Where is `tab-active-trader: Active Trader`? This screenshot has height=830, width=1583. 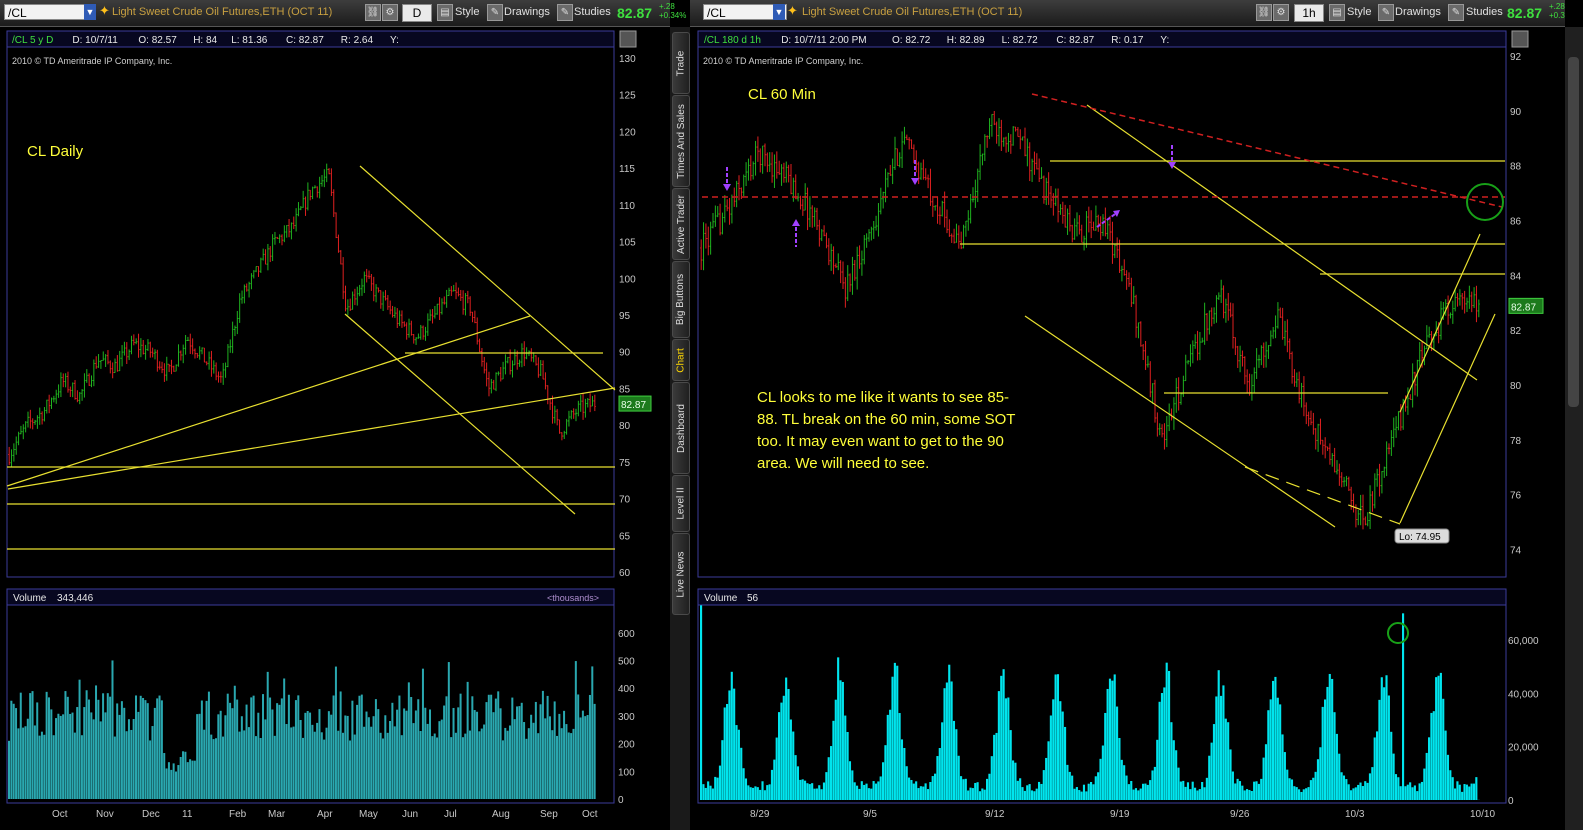
tab-active-trader: Active Trader is located at coordinates (681, 224).